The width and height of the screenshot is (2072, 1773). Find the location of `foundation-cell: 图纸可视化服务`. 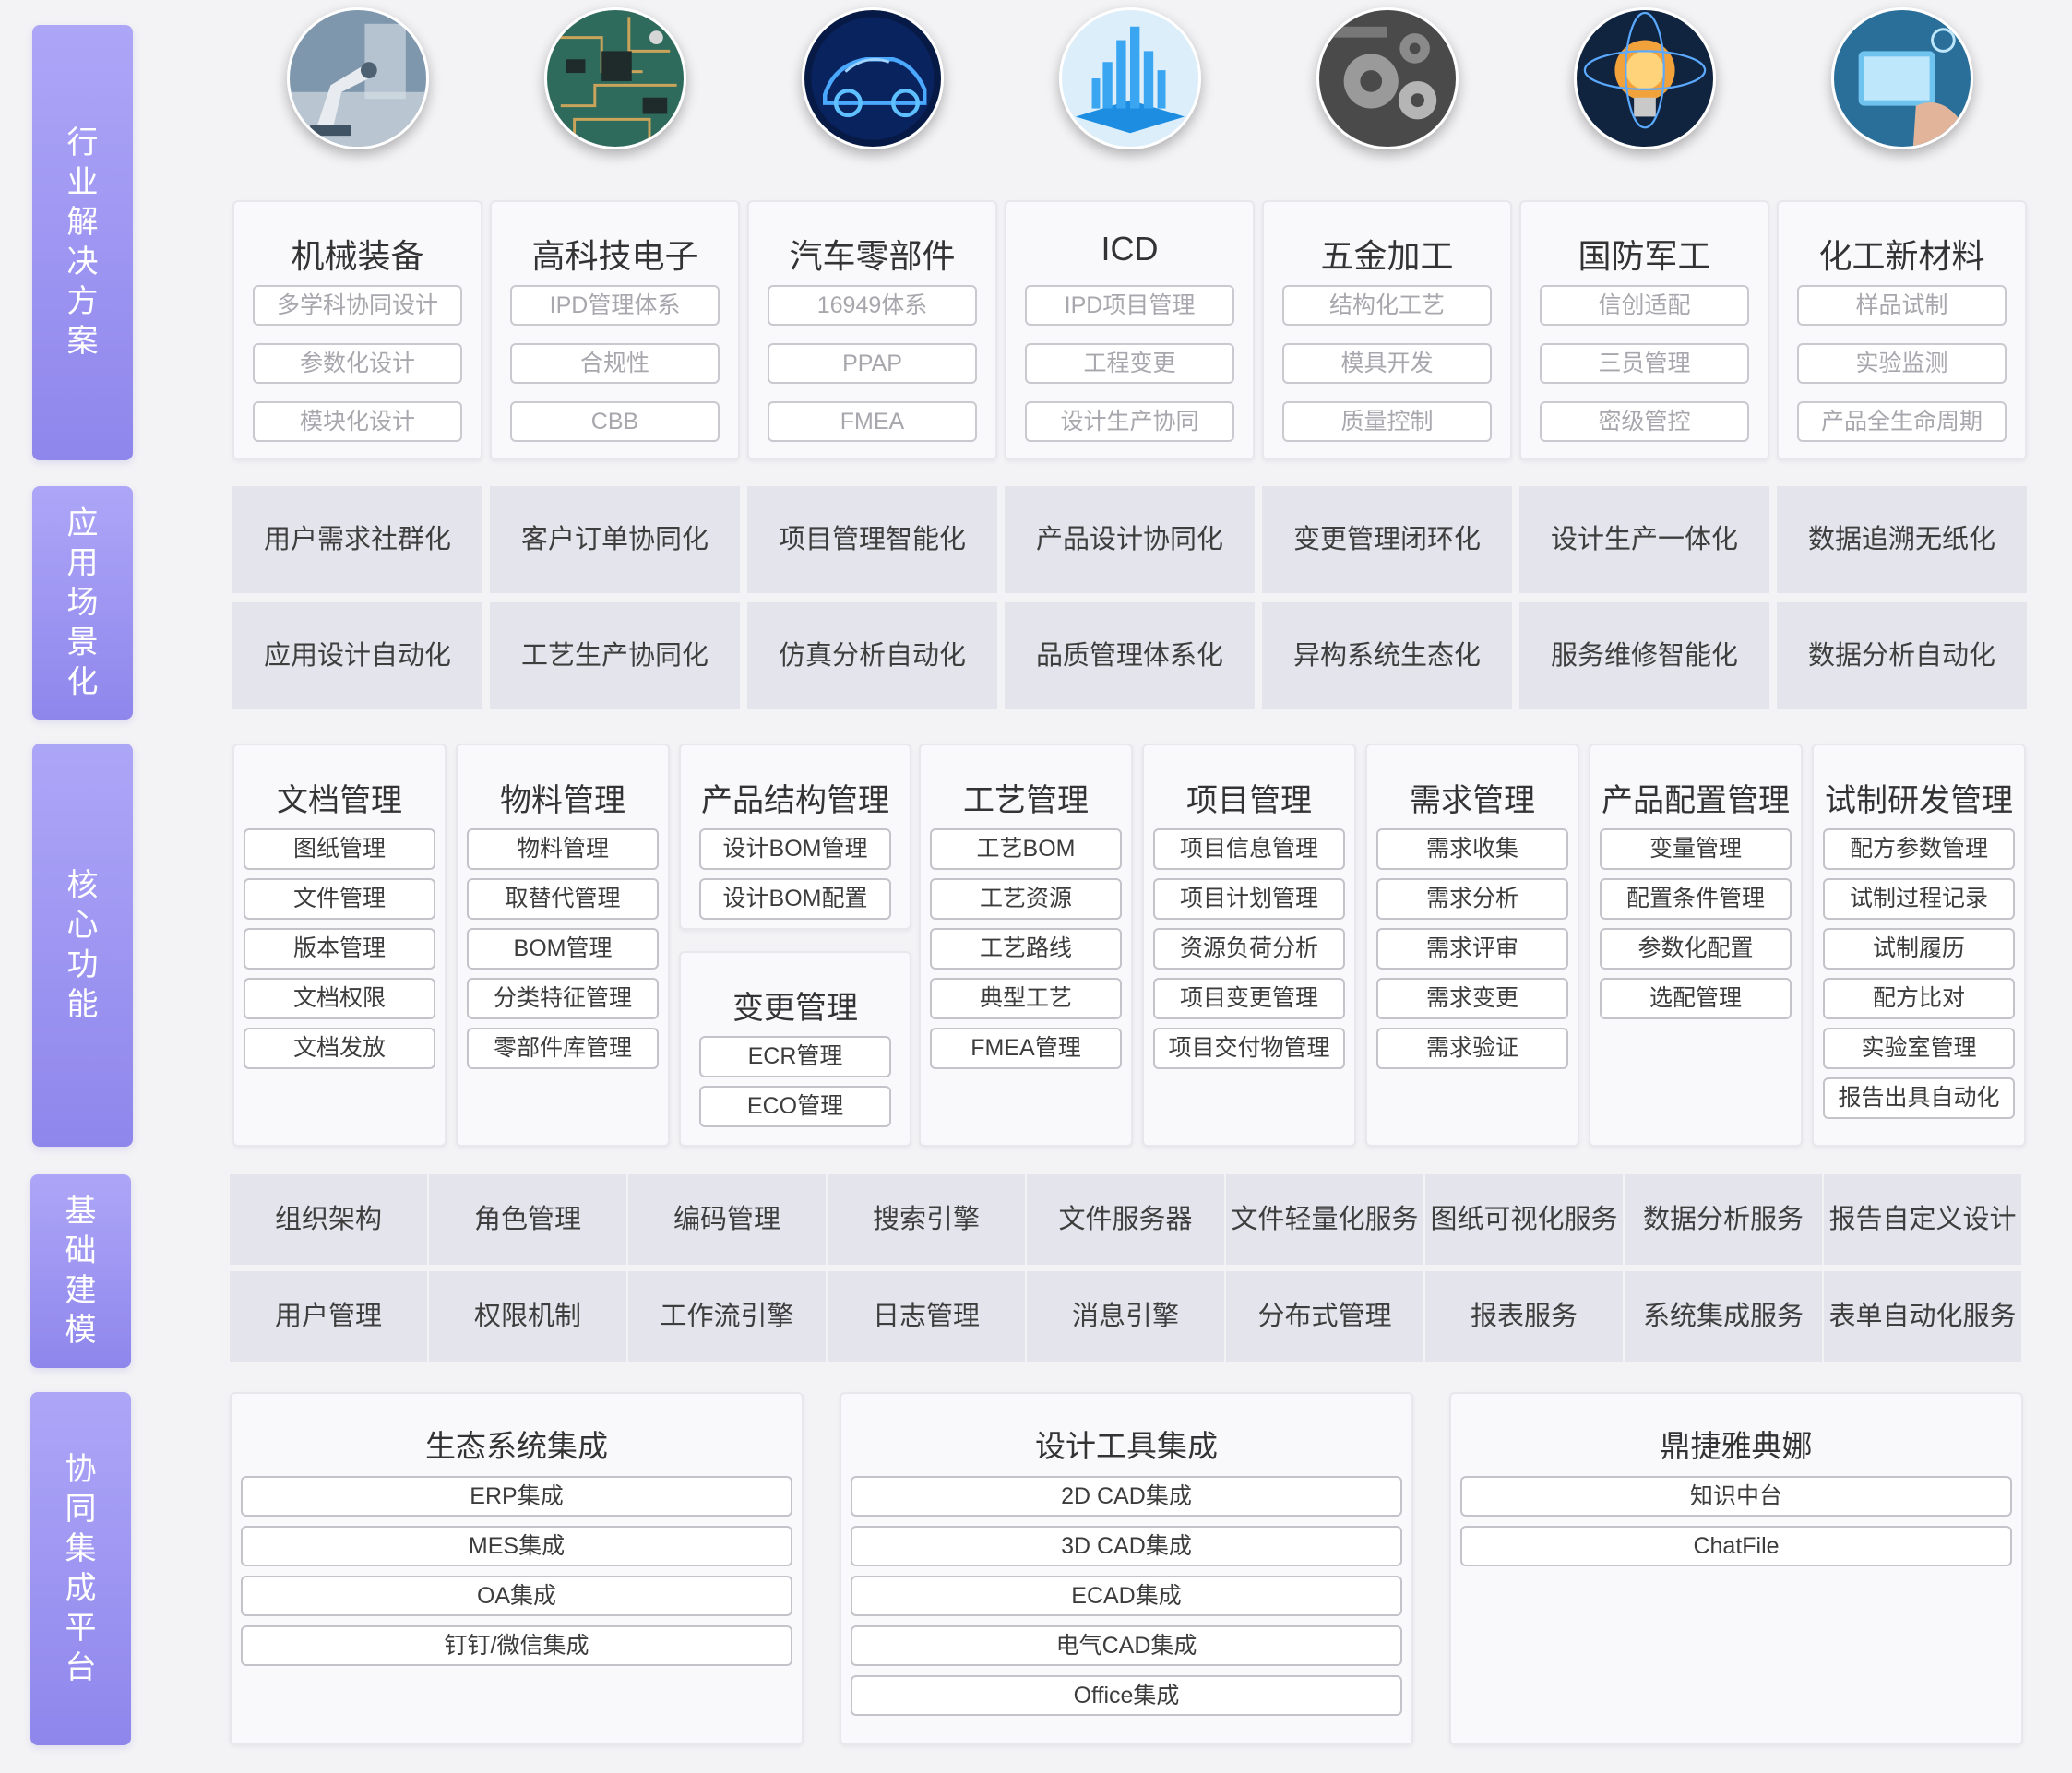

foundation-cell: 图纸可视化服务 is located at coordinates (1524, 1219).